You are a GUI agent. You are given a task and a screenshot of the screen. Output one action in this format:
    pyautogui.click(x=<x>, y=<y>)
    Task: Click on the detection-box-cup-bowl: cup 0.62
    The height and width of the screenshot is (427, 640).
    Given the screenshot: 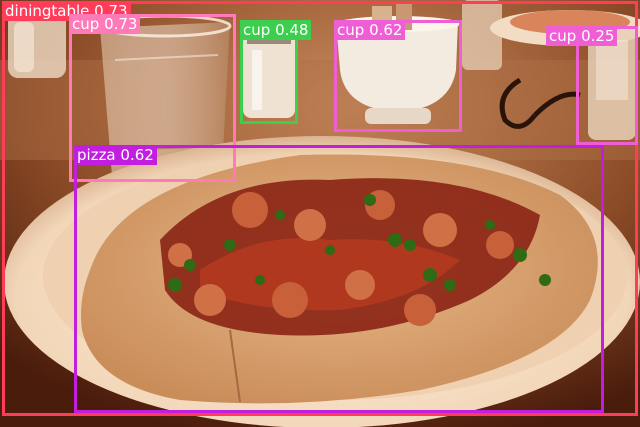 What is the action you would take?
    pyautogui.click(x=398, y=76)
    